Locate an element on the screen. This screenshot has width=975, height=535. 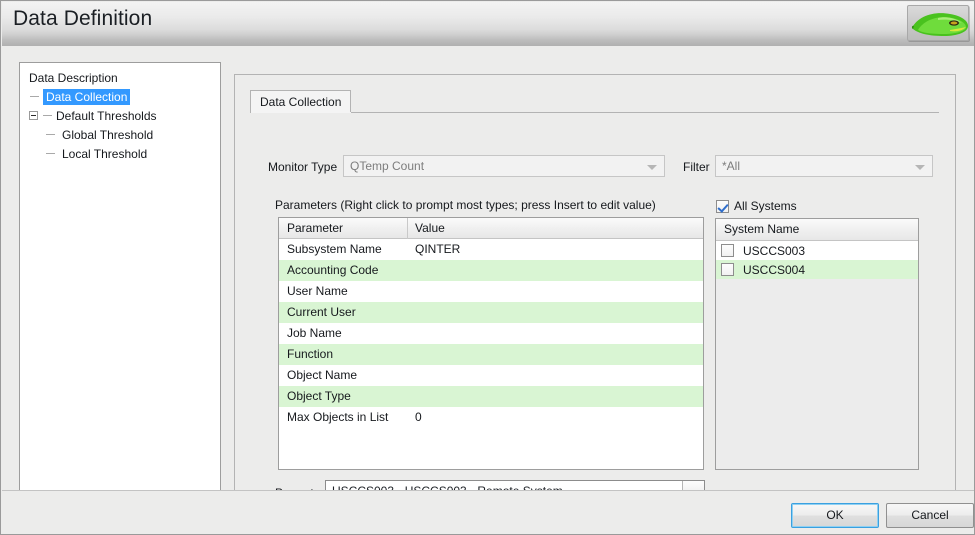
column-header-parameter: Parameter is located at coordinates (311, 228).